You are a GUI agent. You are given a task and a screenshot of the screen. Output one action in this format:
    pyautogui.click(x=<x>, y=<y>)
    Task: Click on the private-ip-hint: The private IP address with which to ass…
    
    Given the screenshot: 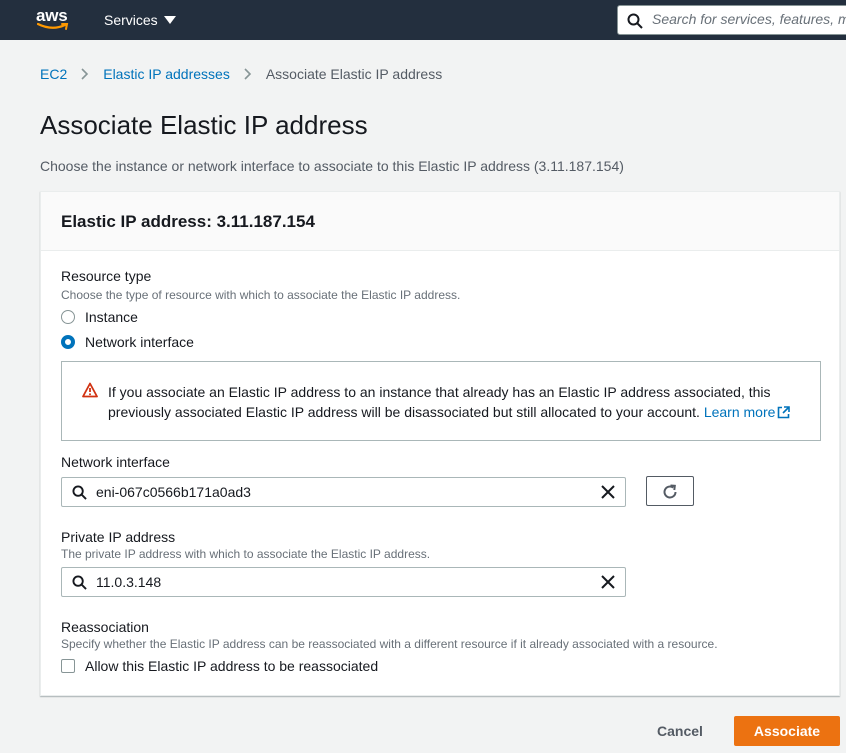 What is the action you would take?
    pyautogui.click(x=246, y=554)
    